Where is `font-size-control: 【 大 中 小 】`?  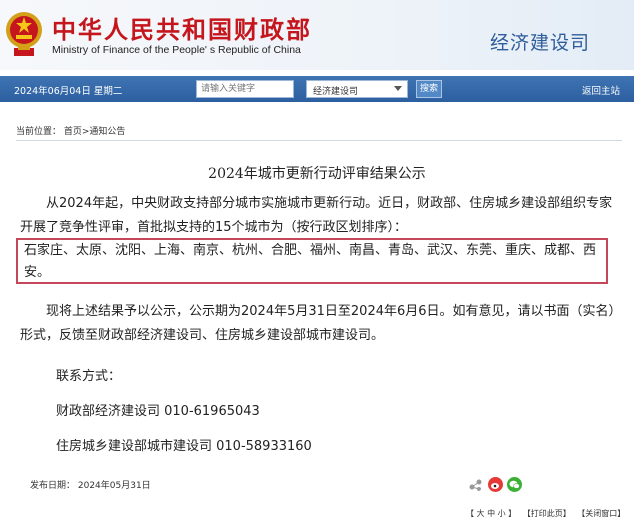 font-size-control: 【 大 中 小 】 is located at coordinates (491, 513).